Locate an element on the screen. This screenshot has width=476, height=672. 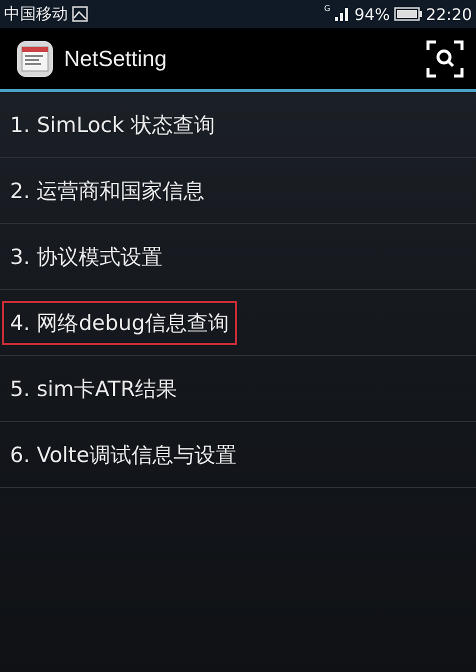
menu-item: 3. 协议模式设置 is located at coordinates (86, 256).